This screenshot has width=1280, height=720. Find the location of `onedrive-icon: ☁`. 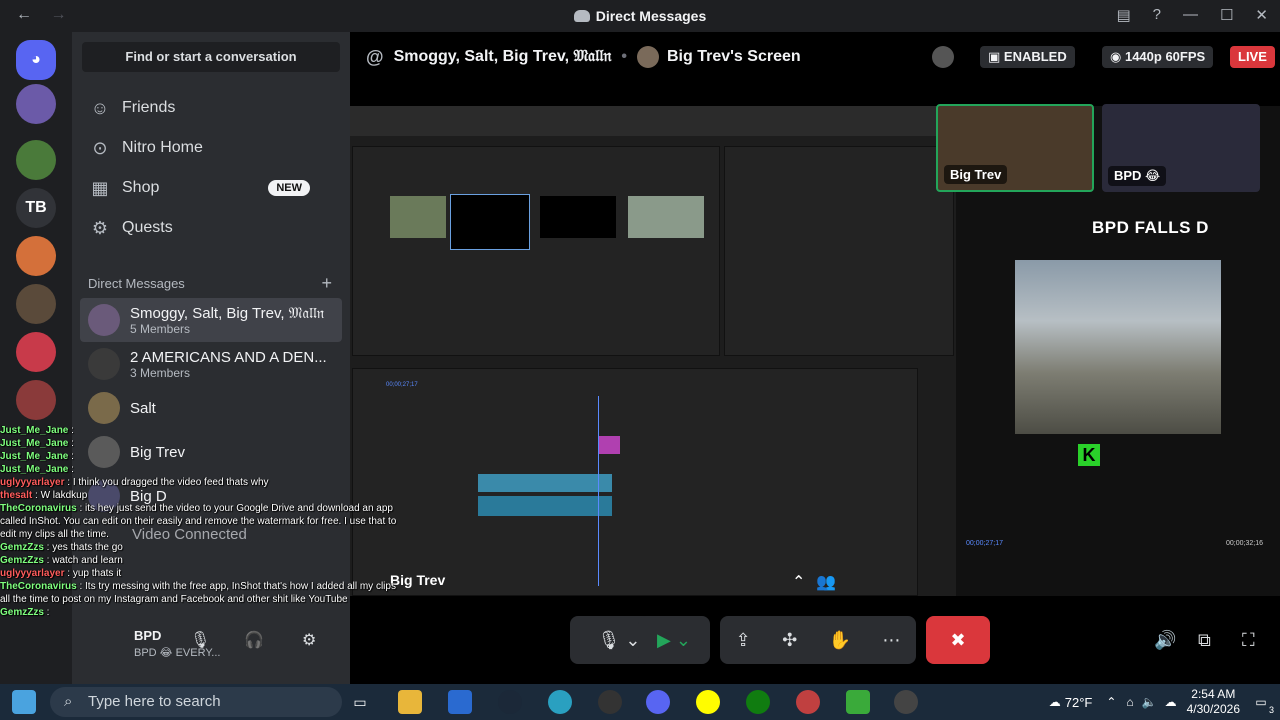

onedrive-icon: ☁ is located at coordinates (1171, 702).